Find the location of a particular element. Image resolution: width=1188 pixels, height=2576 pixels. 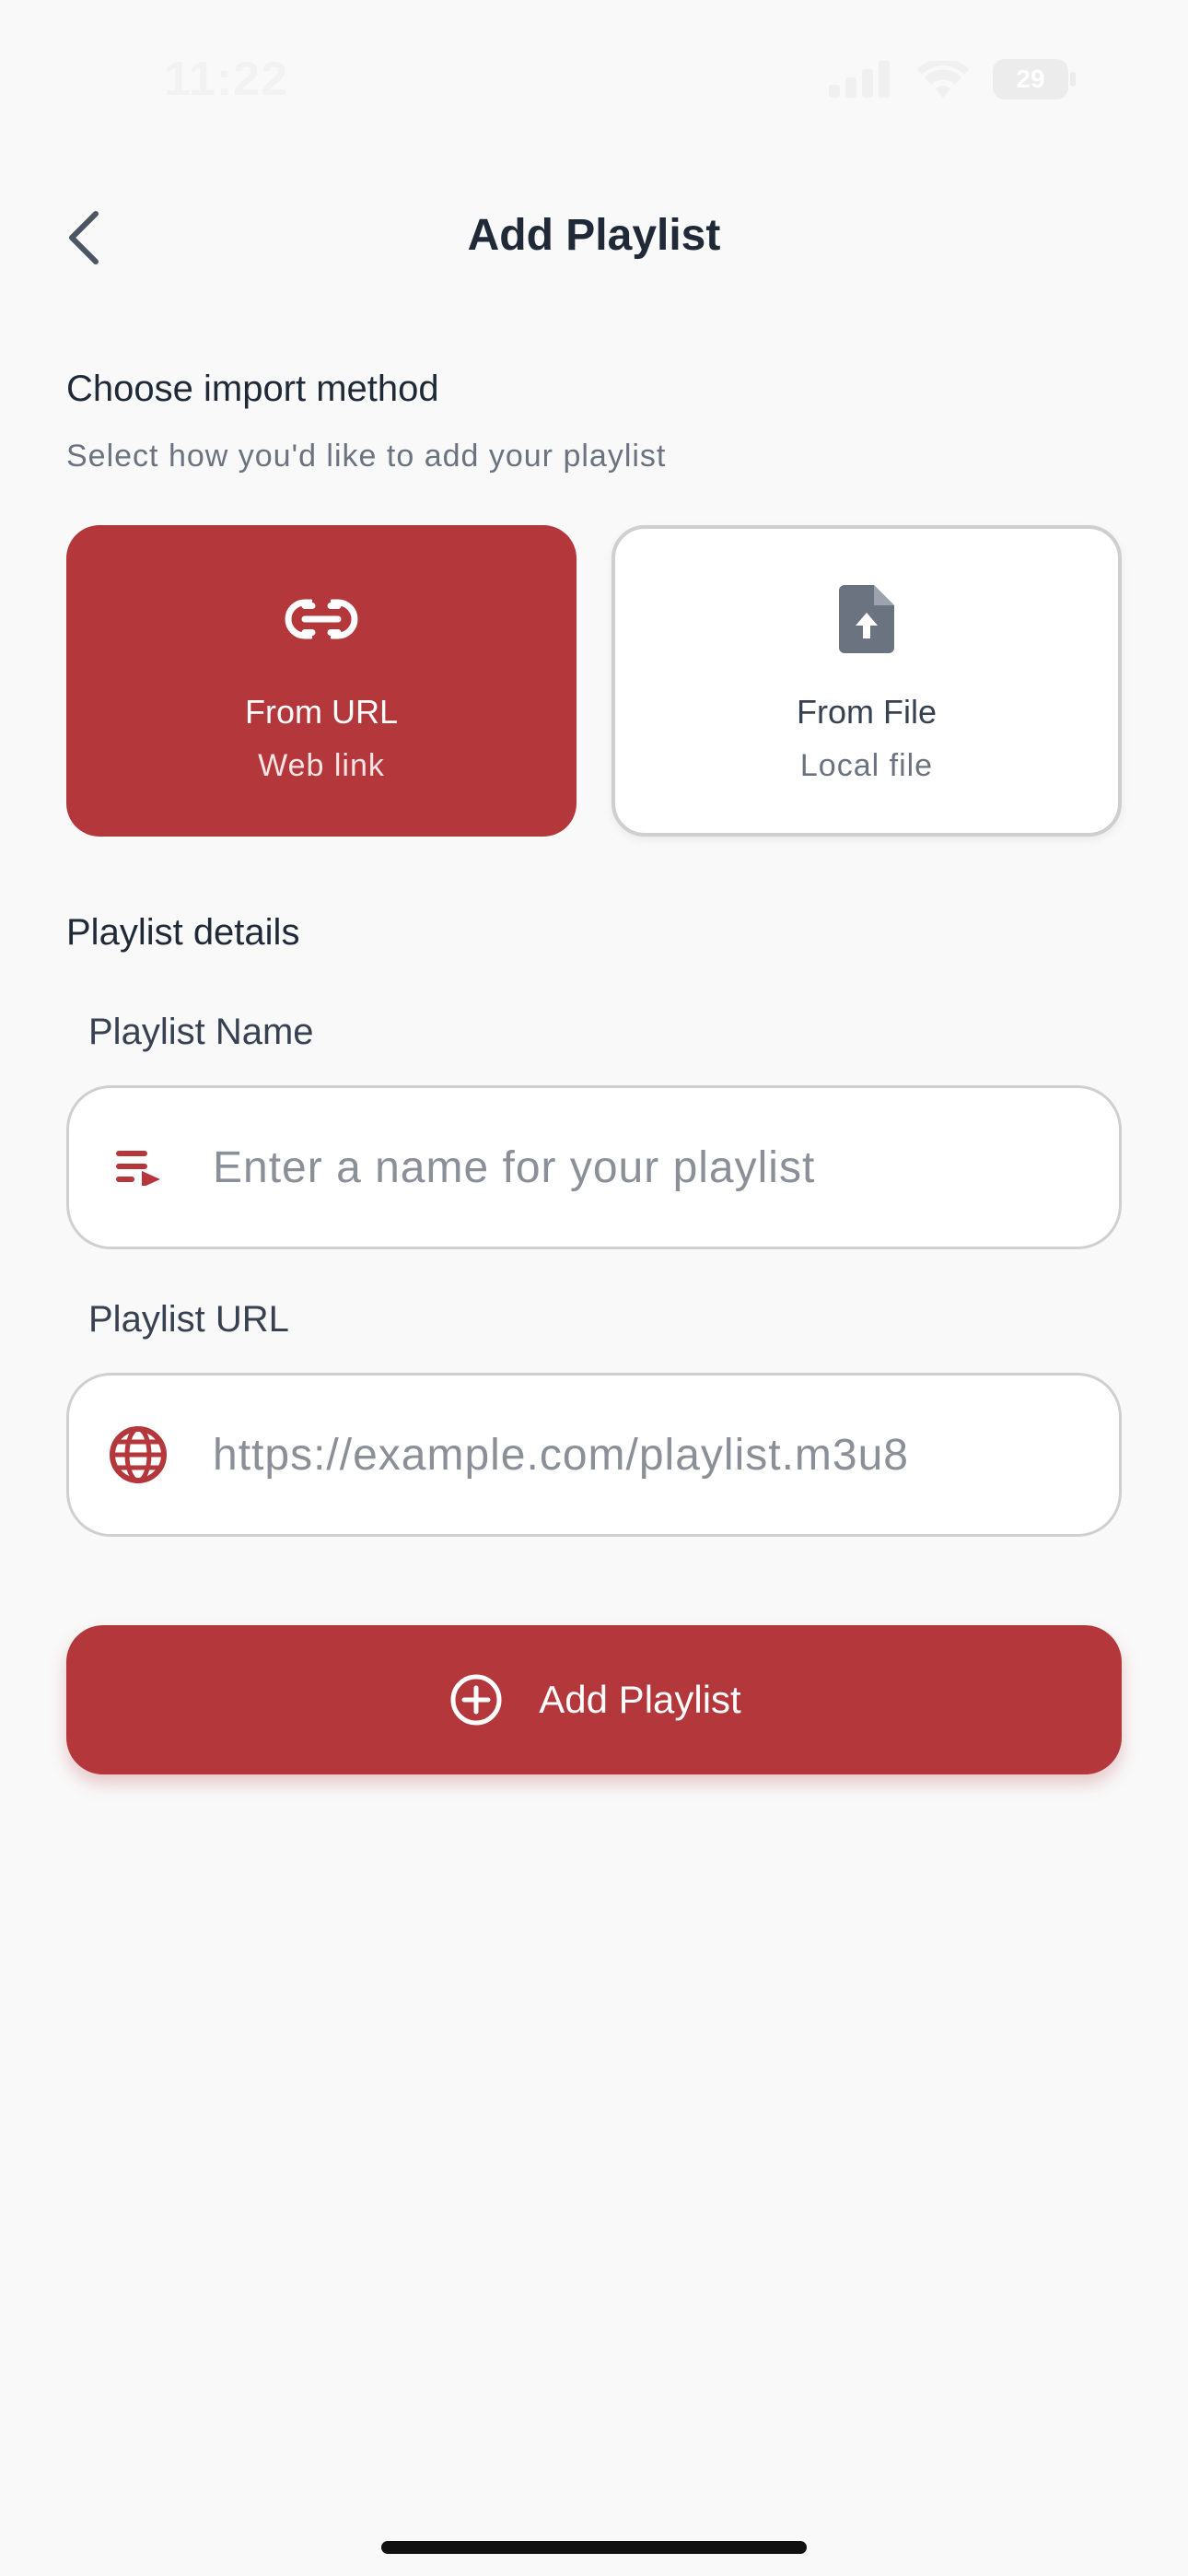

add-playlist-button: Add Playlist is located at coordinates (594, 1699).